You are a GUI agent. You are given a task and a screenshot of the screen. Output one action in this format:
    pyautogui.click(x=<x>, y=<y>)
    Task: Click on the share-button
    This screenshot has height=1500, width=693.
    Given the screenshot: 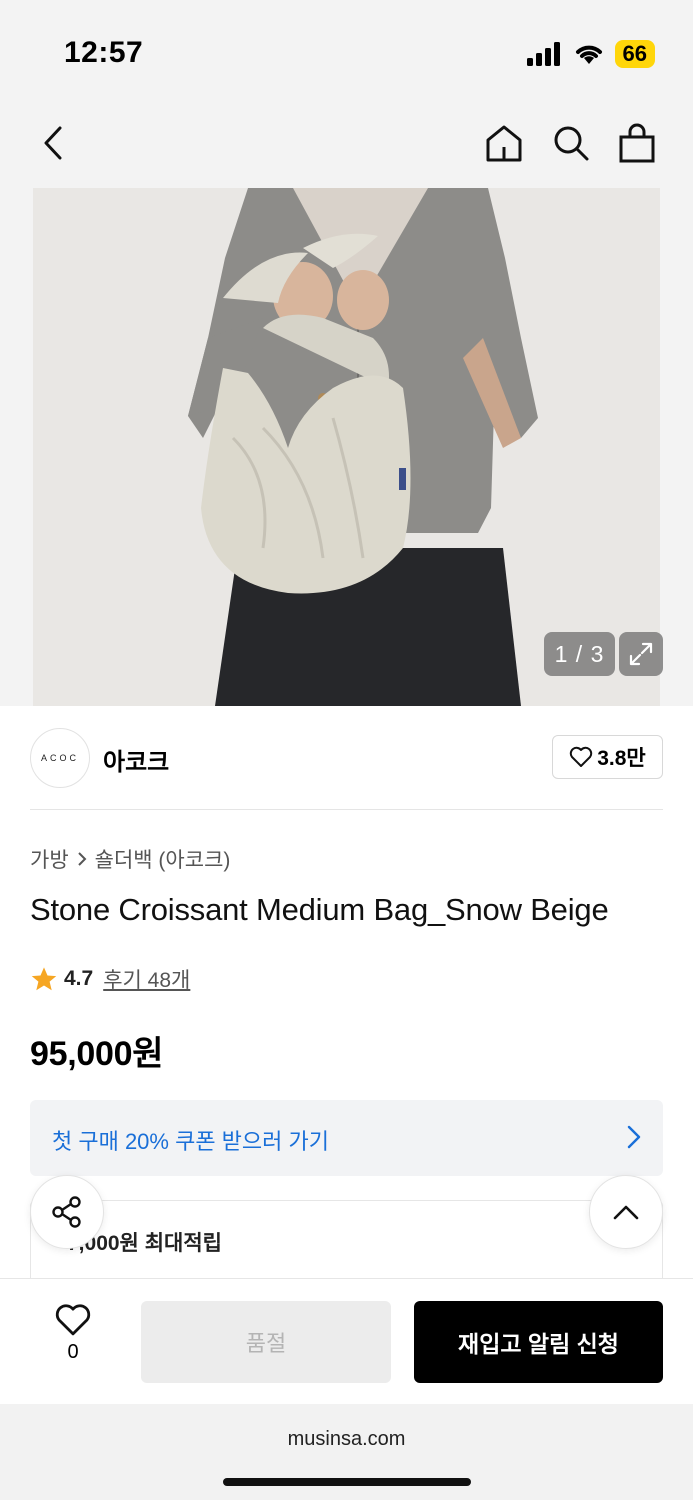 What is the action you would take?
    pyautogui.click(x=67, y=1212)
    